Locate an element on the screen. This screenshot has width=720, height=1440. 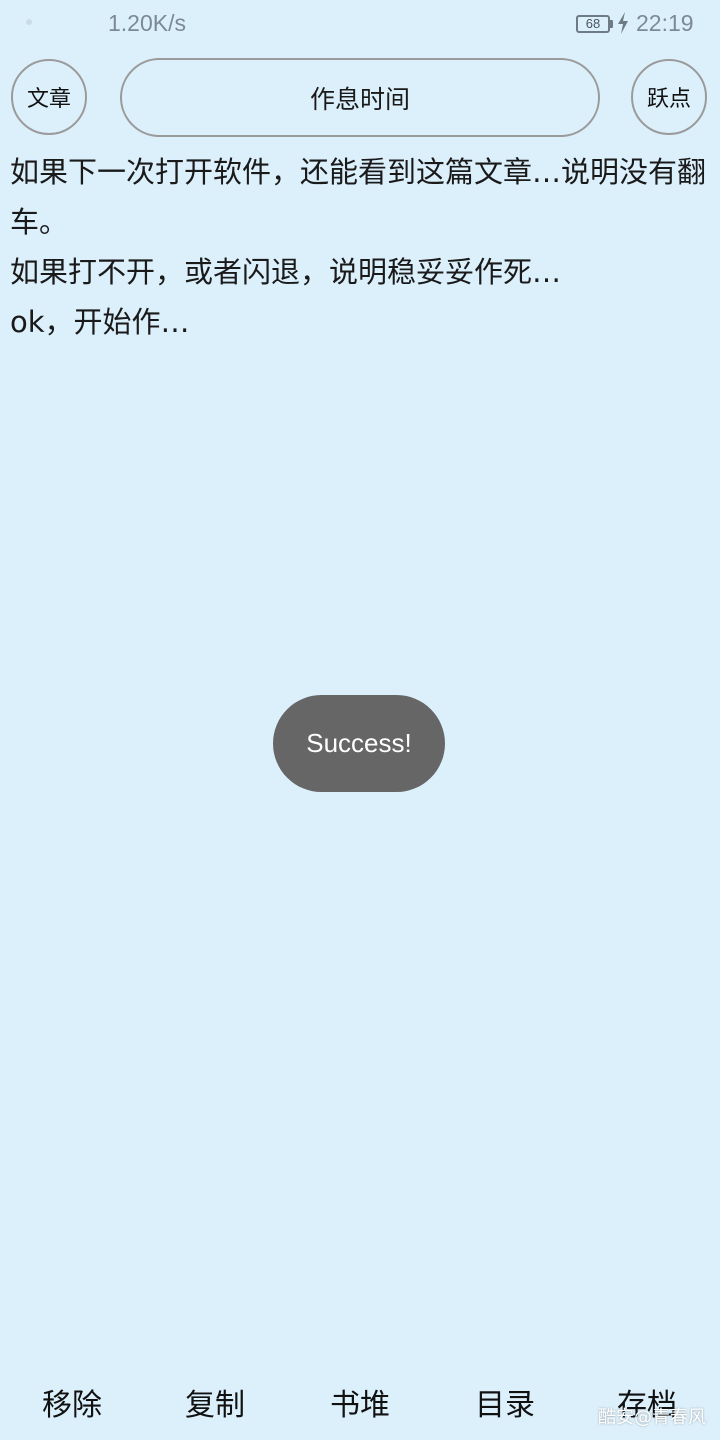
bookshelf-button: 书堆 is located at coordinates (360, 1402).